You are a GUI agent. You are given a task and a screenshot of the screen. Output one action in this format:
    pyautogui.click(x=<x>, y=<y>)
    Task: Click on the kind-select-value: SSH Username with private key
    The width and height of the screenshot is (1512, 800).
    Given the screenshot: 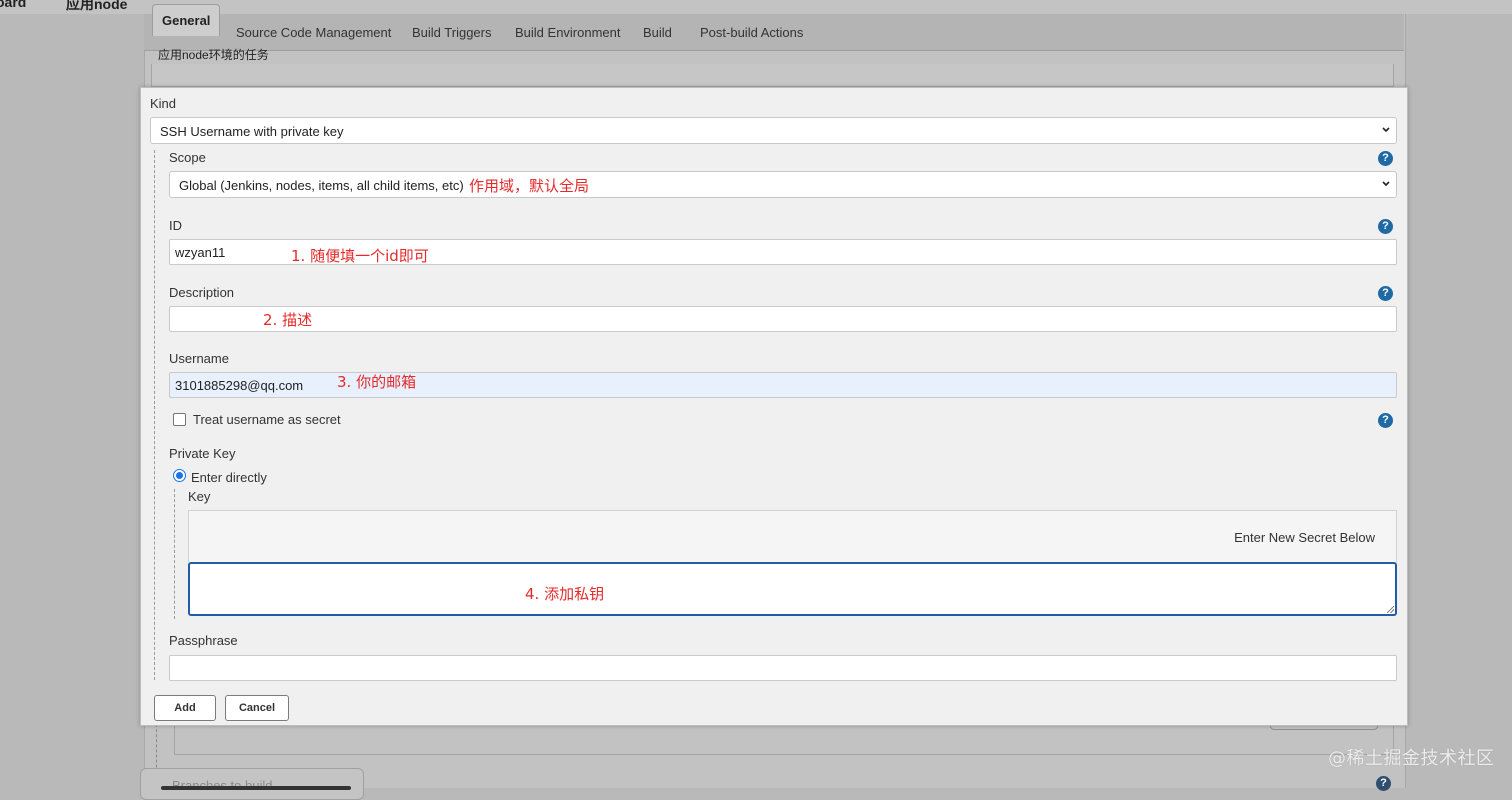 What is the action you would take?
    pyautogui.click(x=252, y=131)
    